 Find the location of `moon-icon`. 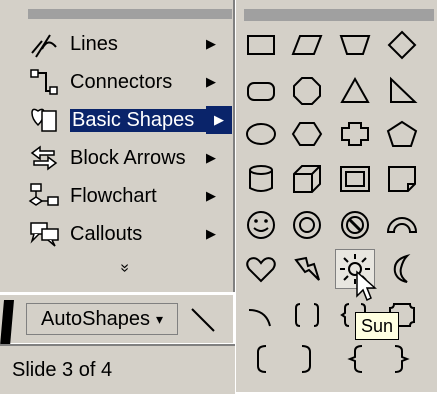

moon-icon is located at coordinates (402, 268).